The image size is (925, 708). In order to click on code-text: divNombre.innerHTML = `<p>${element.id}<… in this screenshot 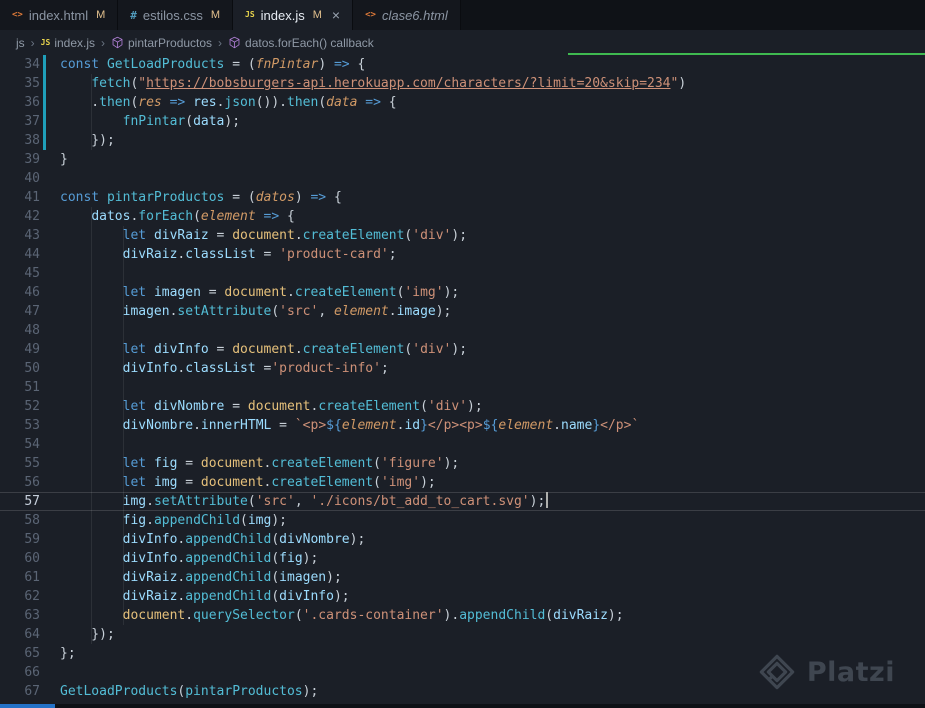, I will do `click(381, 425)`.